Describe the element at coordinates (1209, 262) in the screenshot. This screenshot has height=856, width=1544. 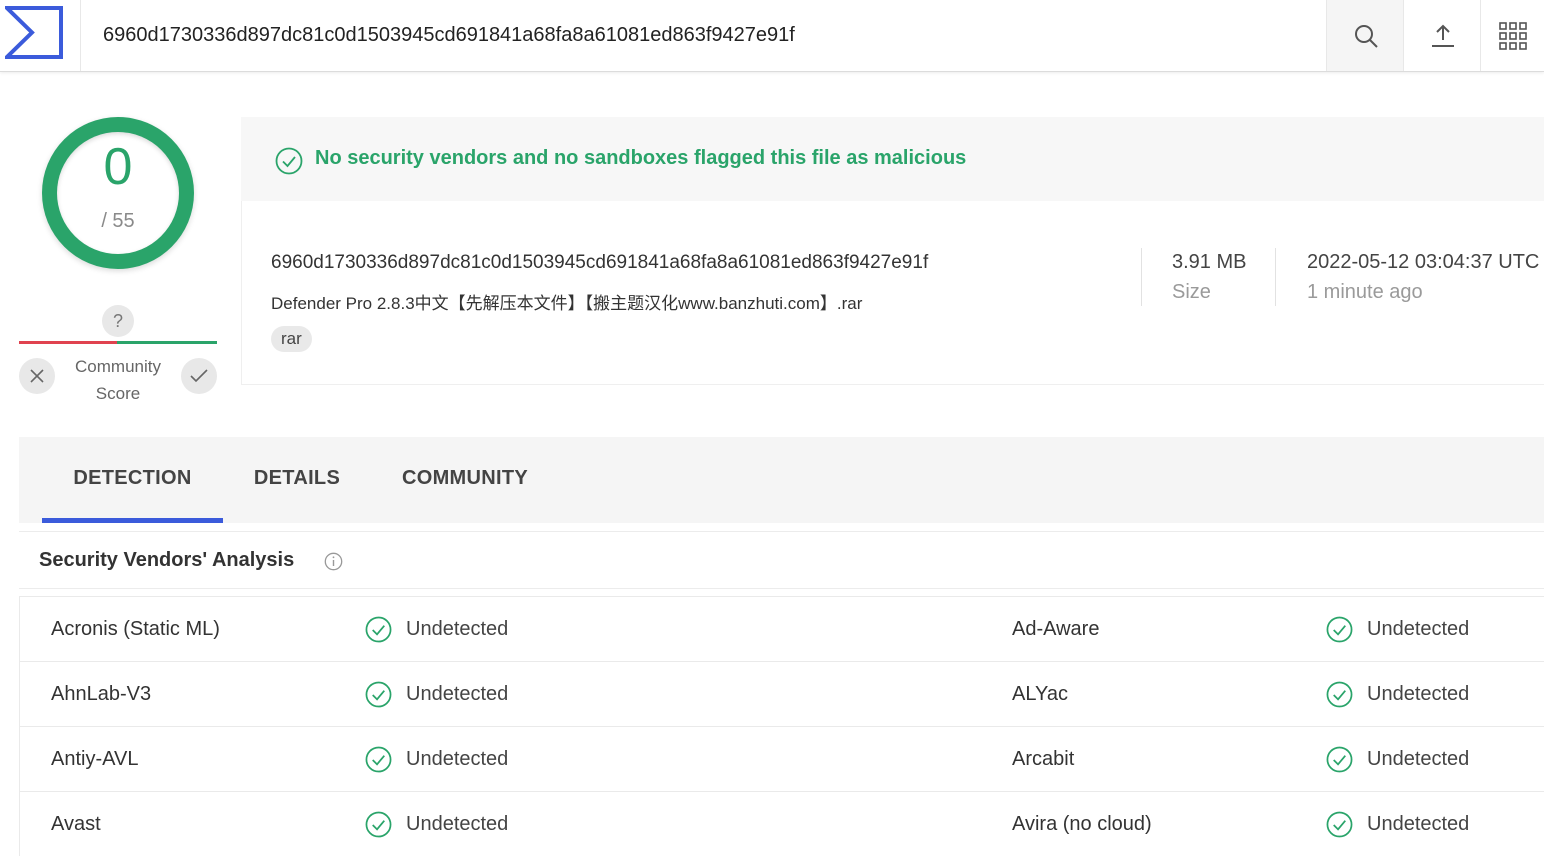
I see `file-size-value: 3.91 MB` at that location.